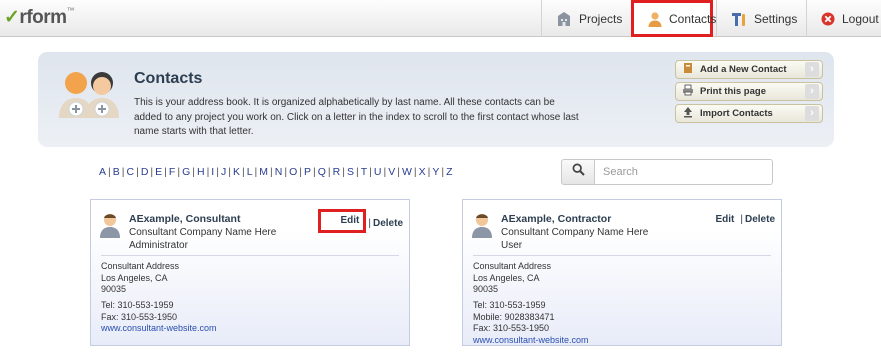  Describe the element at coordinates (688, 69) in the screenshot. I see `address-book-icon` at that location.